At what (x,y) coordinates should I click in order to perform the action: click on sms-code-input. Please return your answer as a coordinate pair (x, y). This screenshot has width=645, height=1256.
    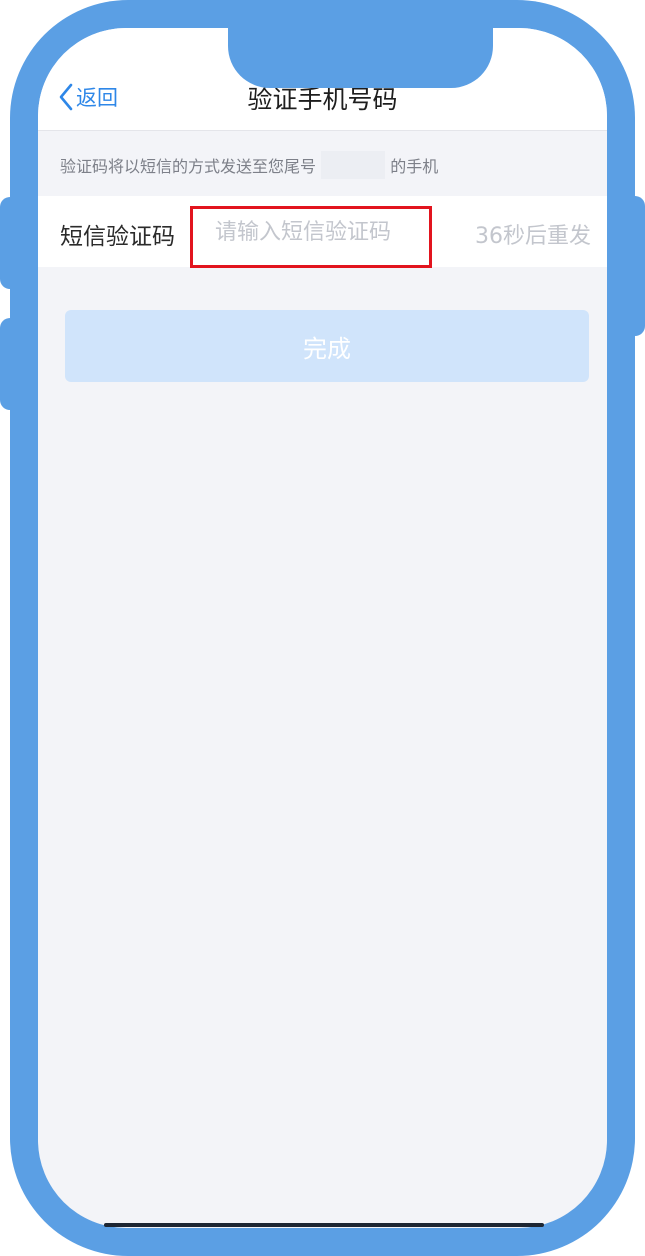
    Looking at the image, I should click on (322, 232).